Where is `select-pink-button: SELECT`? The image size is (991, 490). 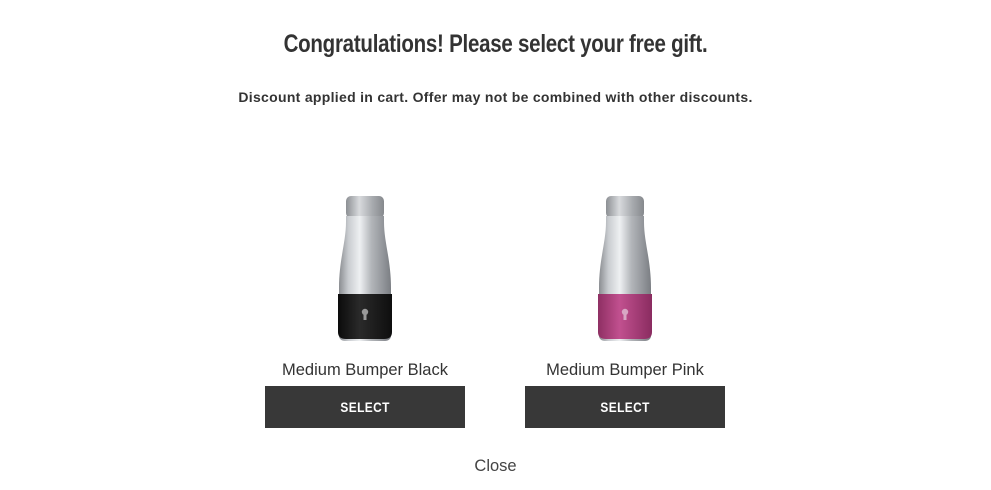 select-pink-button: SELECT is located at coordinates (625, 407).